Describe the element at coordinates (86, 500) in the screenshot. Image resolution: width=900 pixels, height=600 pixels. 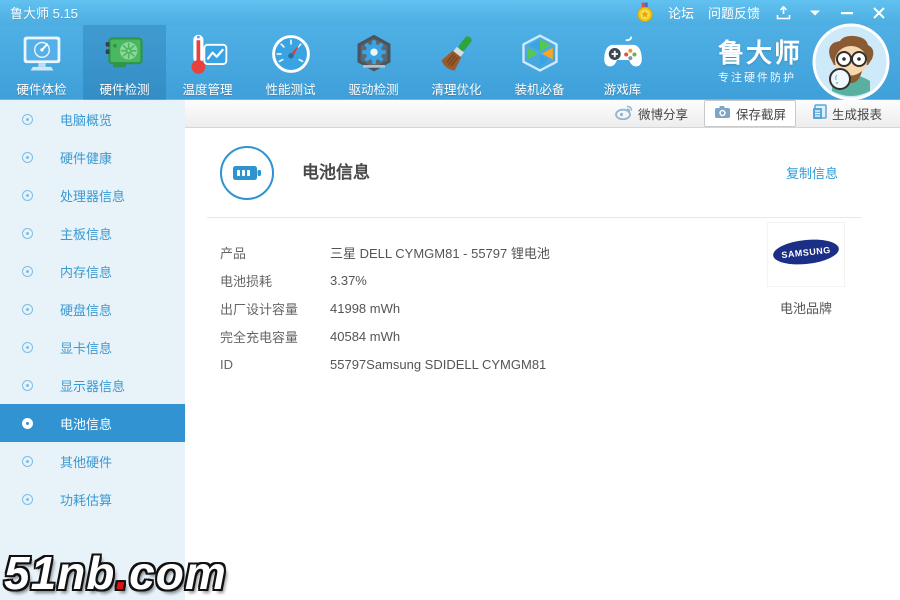
I see `sidebar-item-label: 功耗估算` at that location.